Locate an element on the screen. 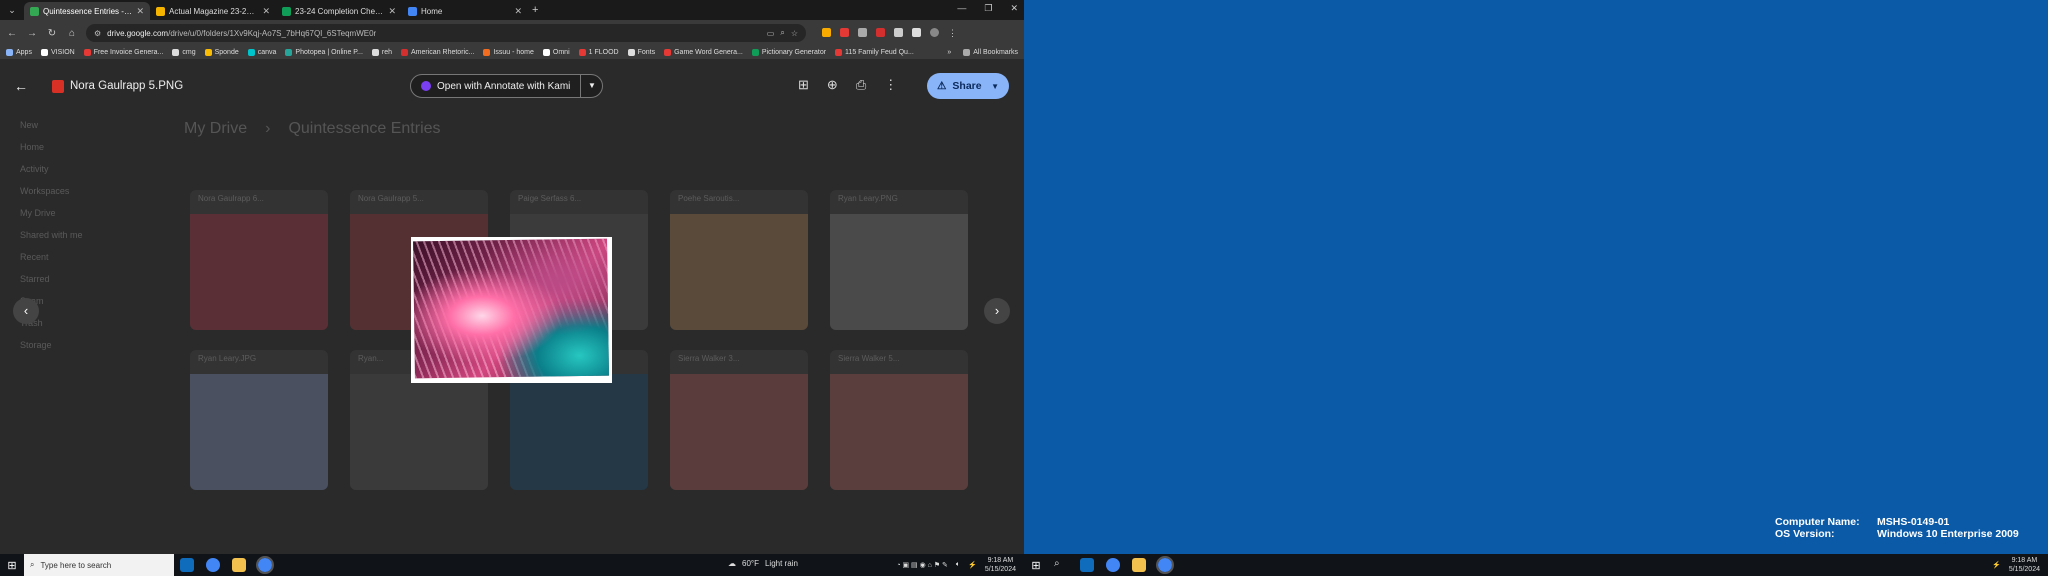  bookmark-item: 1 FLOOD is located at coordinates (598, 52).